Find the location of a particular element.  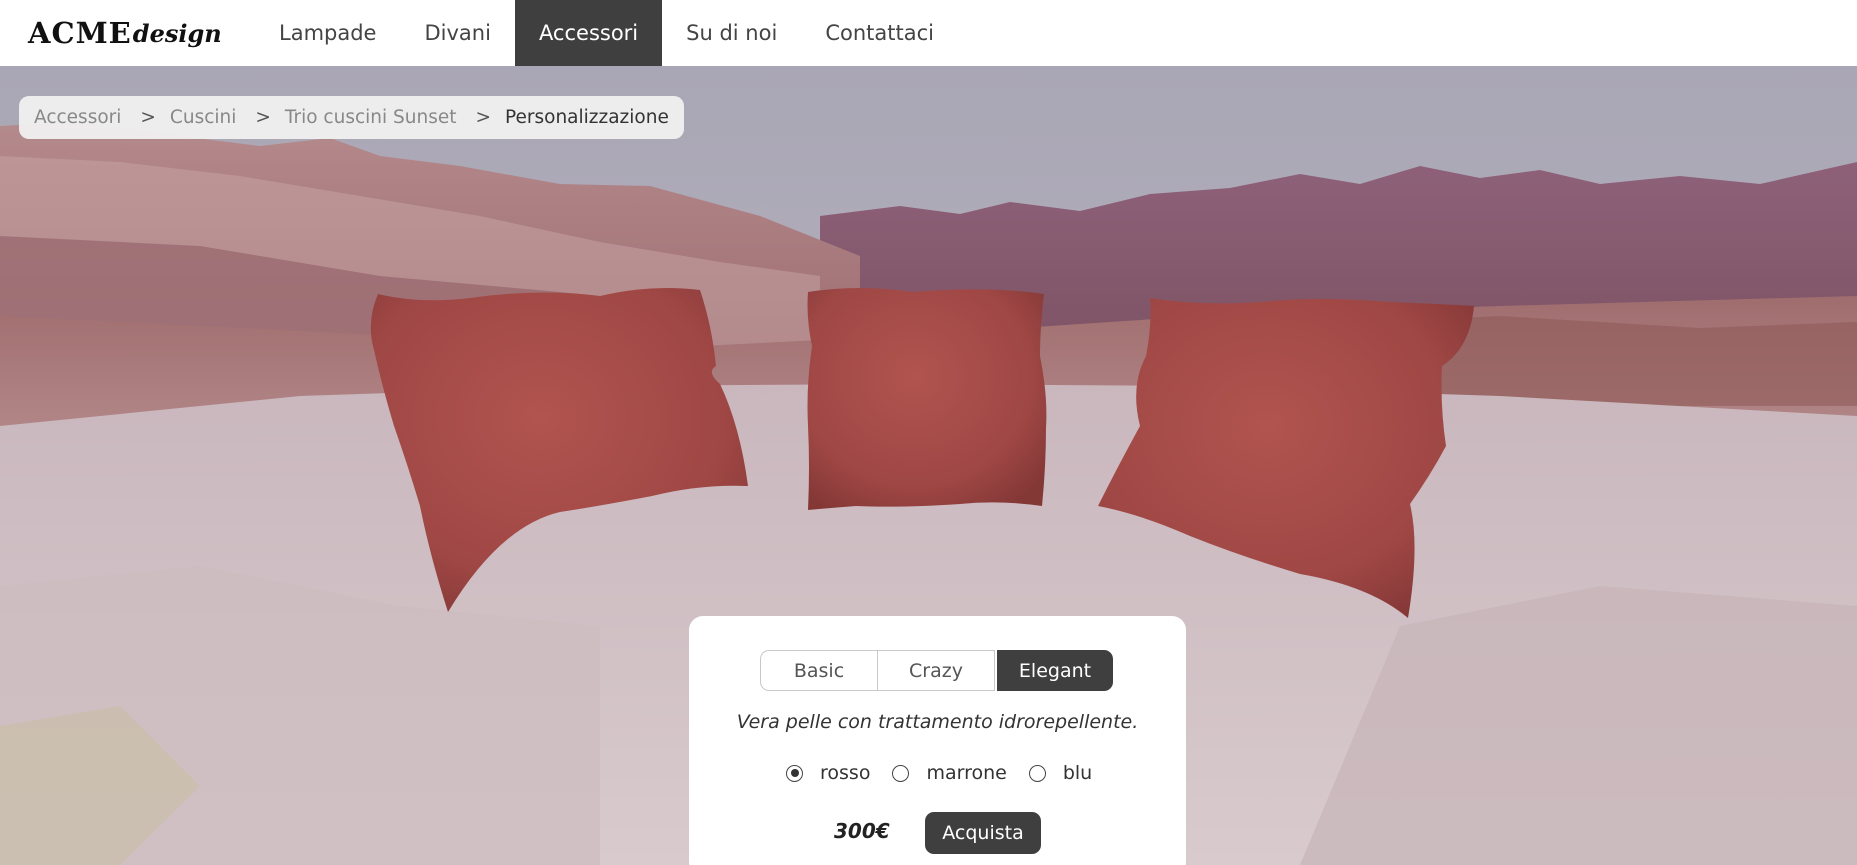

color-label-marrone: marrone is located at coordinates (966, 773).